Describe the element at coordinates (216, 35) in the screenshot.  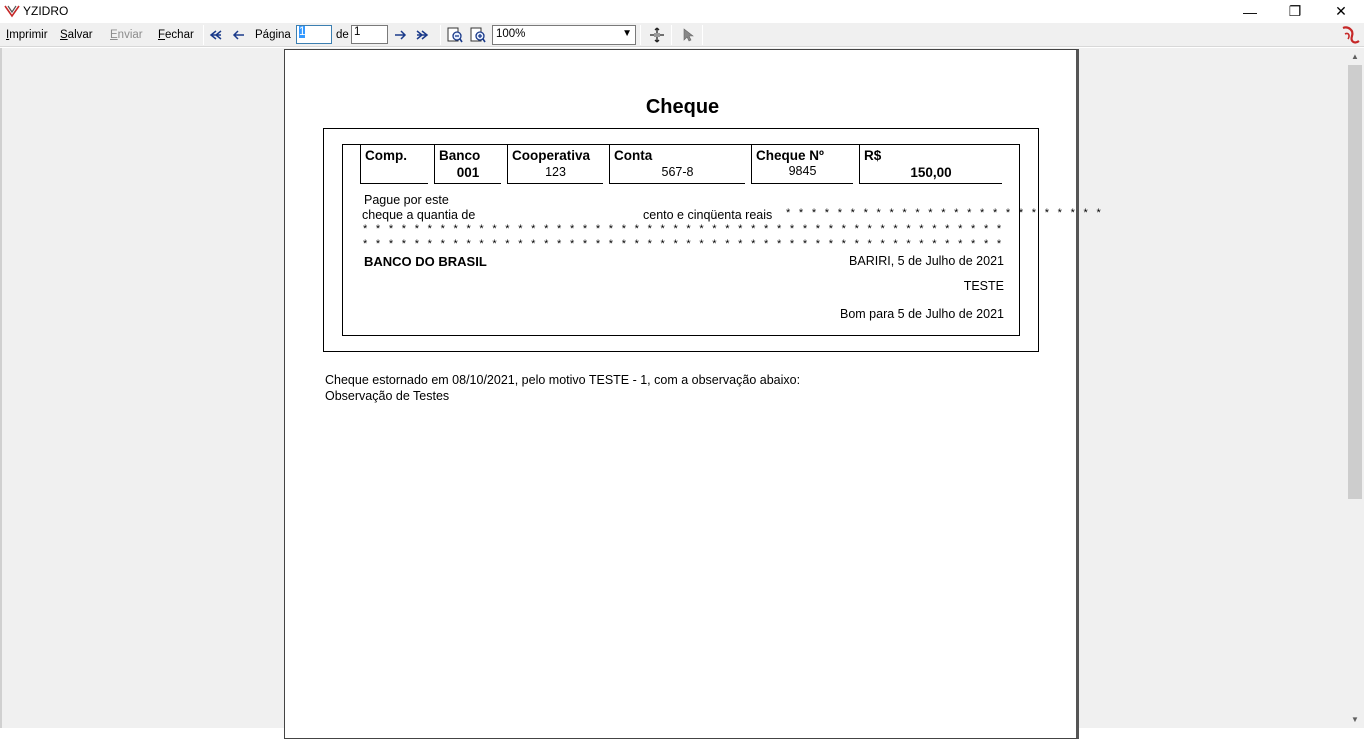
I see `first-page-icon` at that location.